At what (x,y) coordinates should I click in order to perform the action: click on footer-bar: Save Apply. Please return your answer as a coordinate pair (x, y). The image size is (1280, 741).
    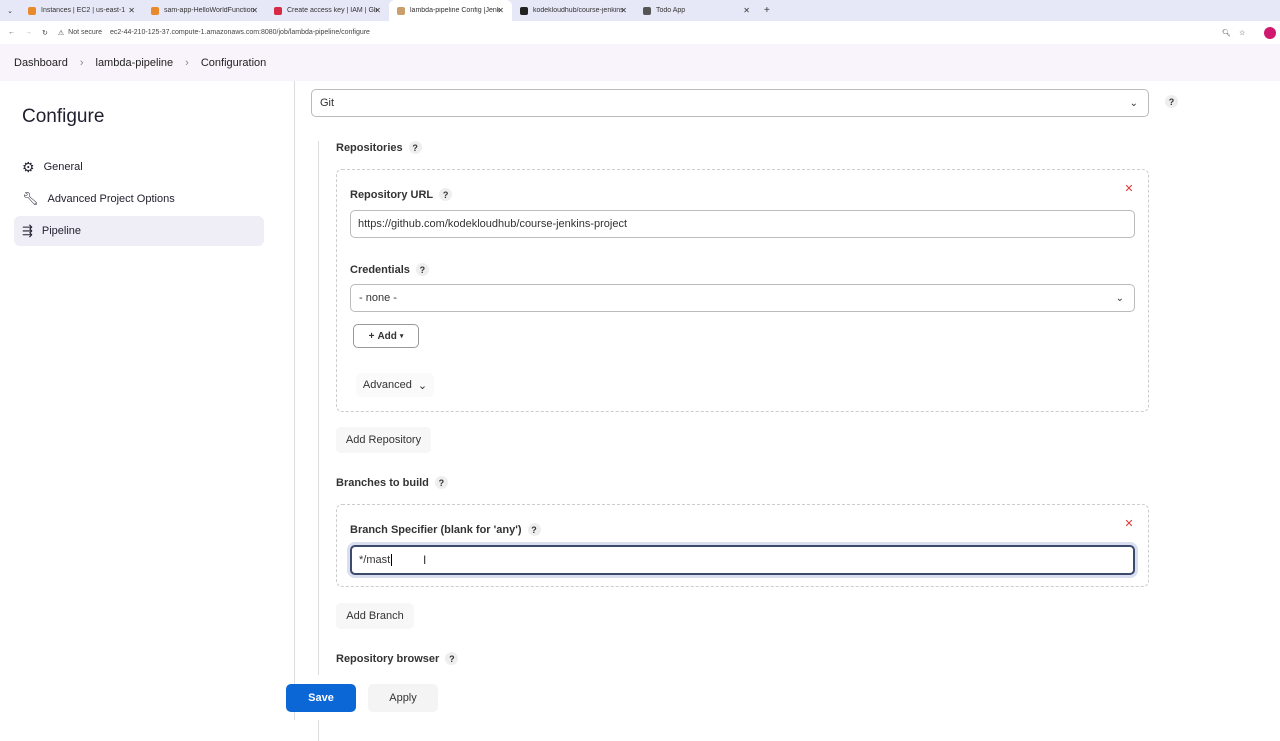
    Looking at the image, I should click on (783, 697).